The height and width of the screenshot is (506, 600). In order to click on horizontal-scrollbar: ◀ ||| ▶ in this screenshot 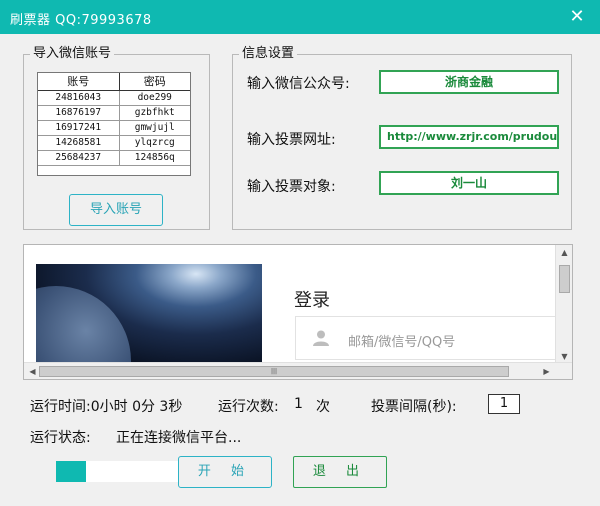, I will do `click(298, 370)`.